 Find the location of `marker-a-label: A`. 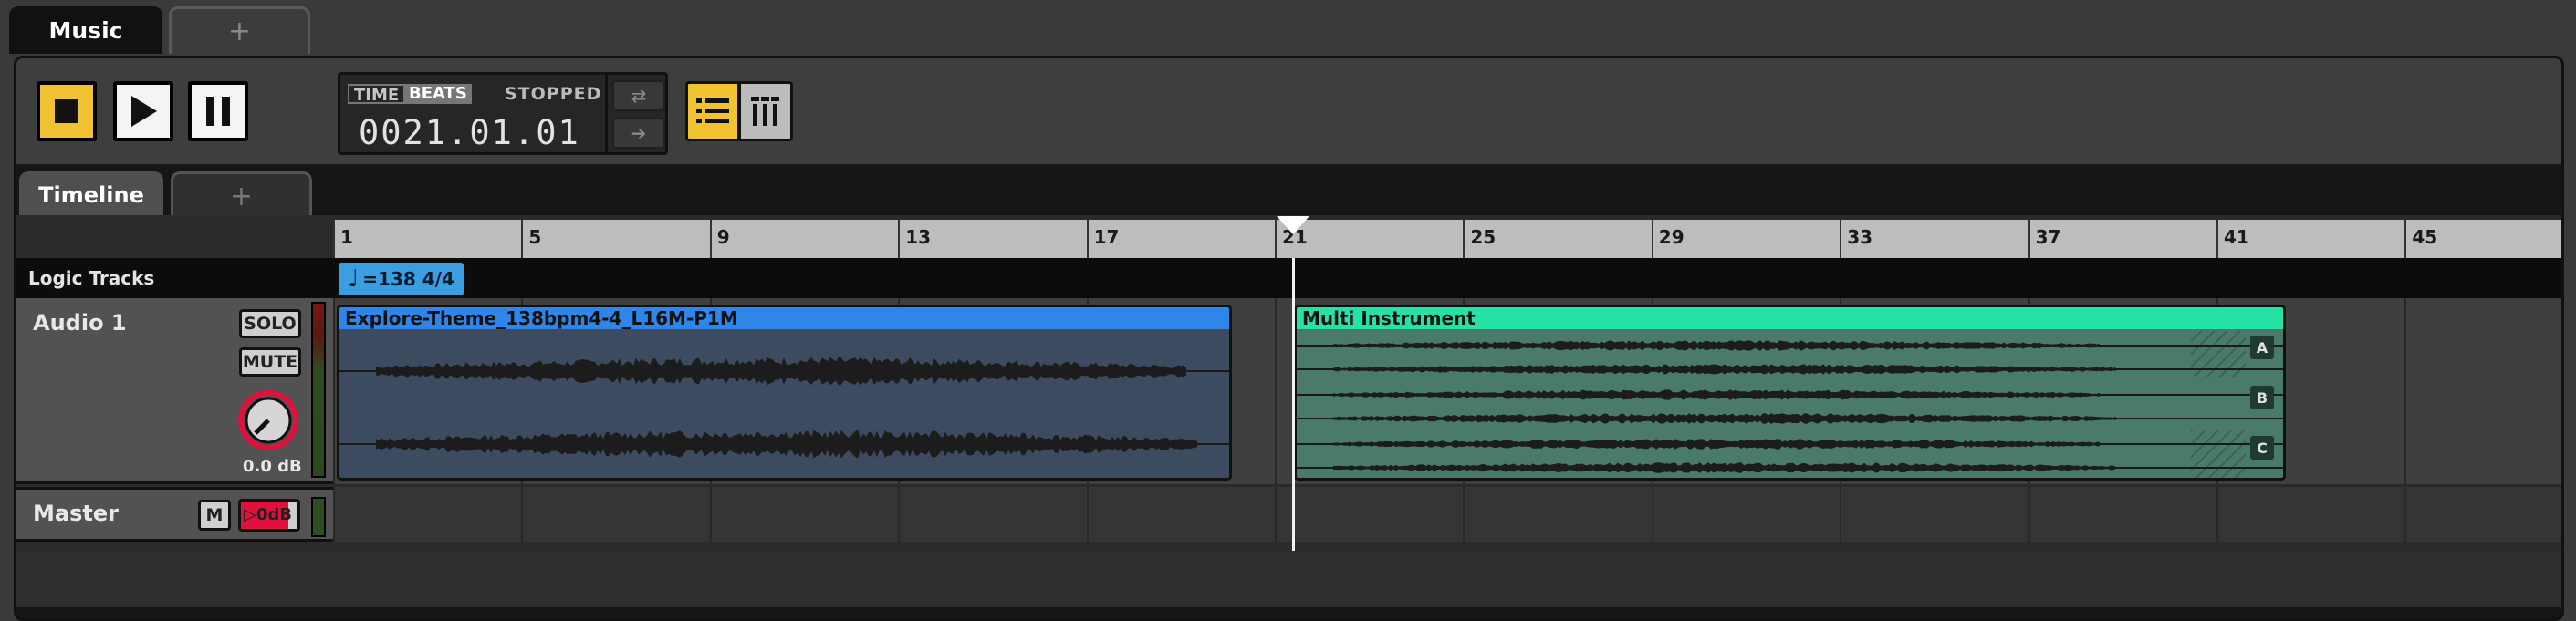

marker-a-label: A is located at coordinates (2262, 347).